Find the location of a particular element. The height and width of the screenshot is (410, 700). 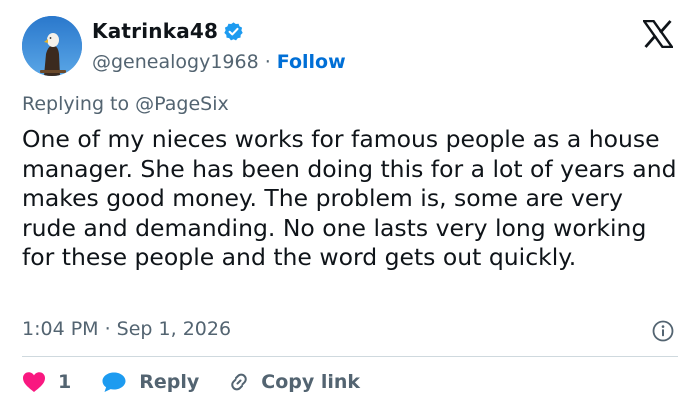

reply-label: Reply is located at coordinates (169, 382).